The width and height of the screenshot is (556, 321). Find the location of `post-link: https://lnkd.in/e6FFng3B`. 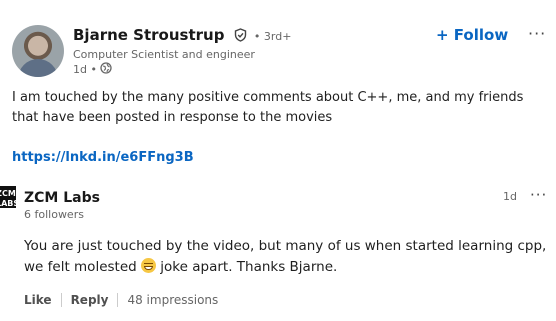

post-link: https://lnkd.in/e6FFng3B is located at coordinates (103, 157).